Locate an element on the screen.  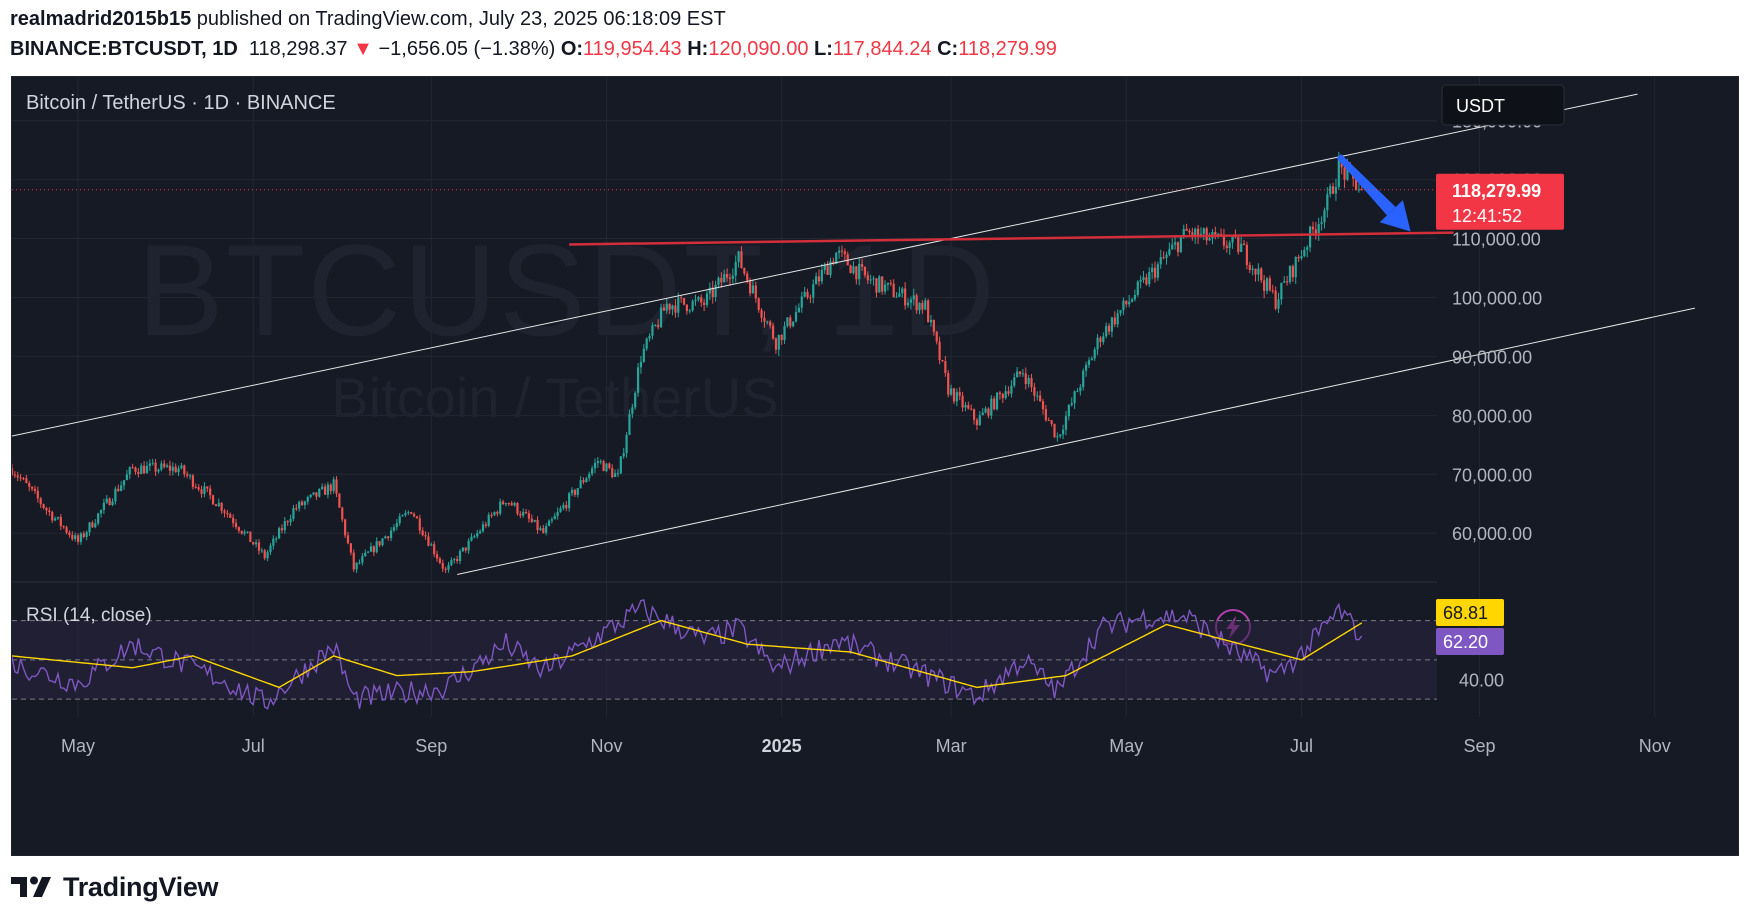
rsi-y-tick-label: 40.00 is located at coordinates (1481, 681).